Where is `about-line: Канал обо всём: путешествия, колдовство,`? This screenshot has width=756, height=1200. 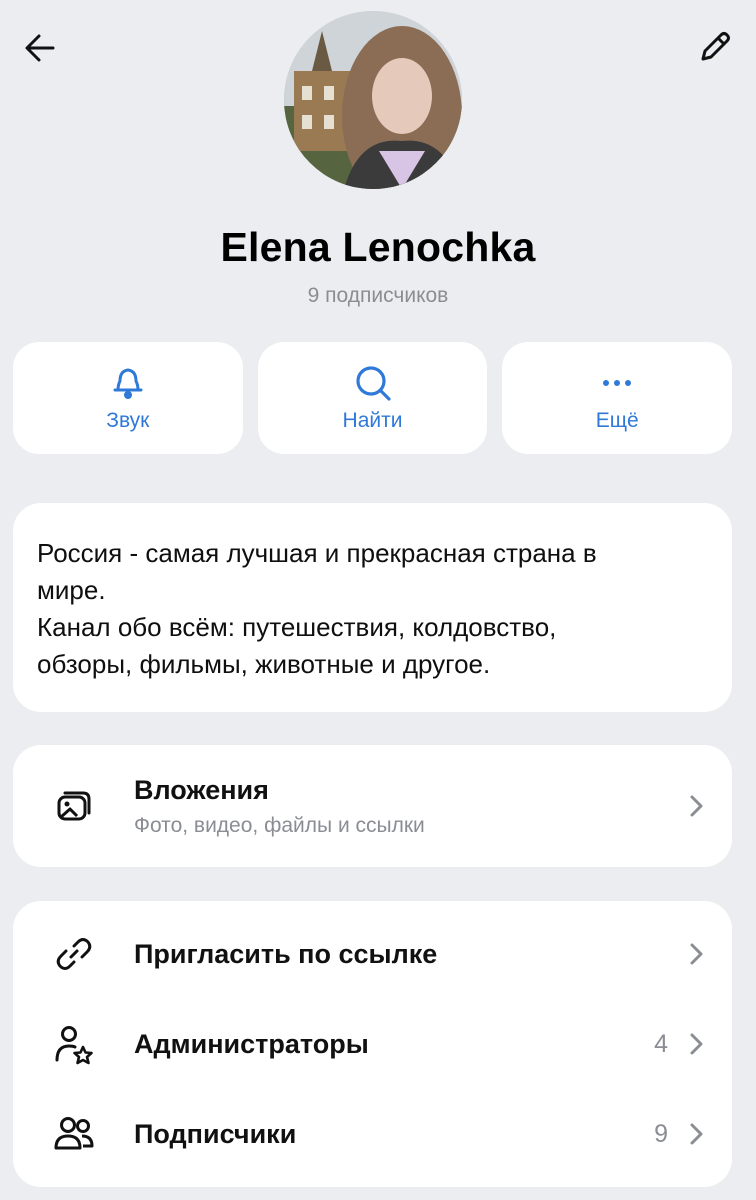 about-line: Канал обо всём: путешествия, колдовство, is located at coordinates (297, 627).